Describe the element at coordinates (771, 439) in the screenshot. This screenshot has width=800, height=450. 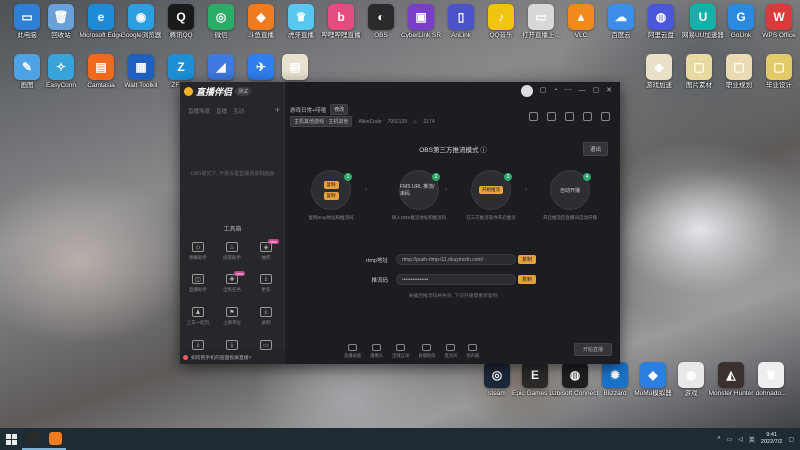
I see `clock: 9:41 2022/7/2` at that location.